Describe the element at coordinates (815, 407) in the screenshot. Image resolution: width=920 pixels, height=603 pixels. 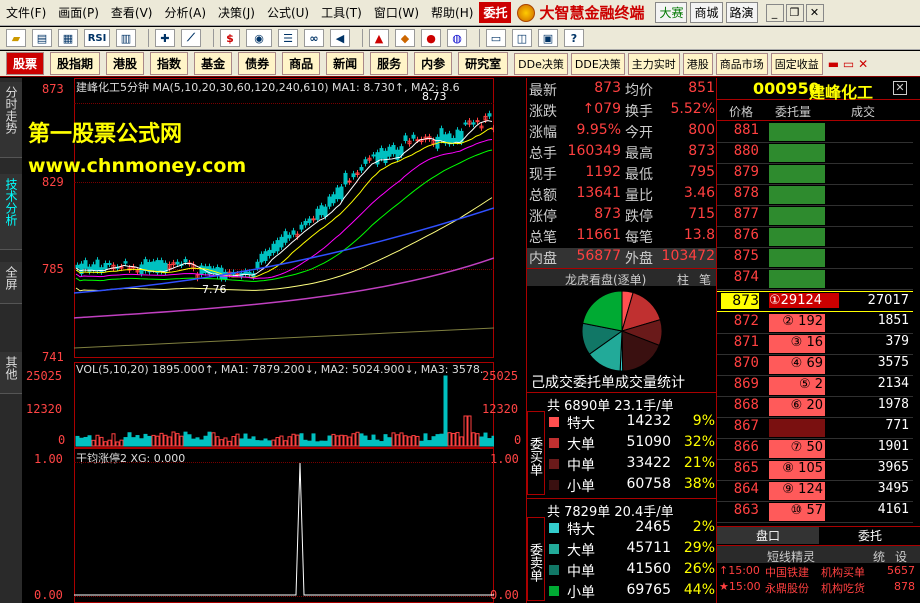
I see `bid-row: 868 ⑥ 20 1978` at that location.